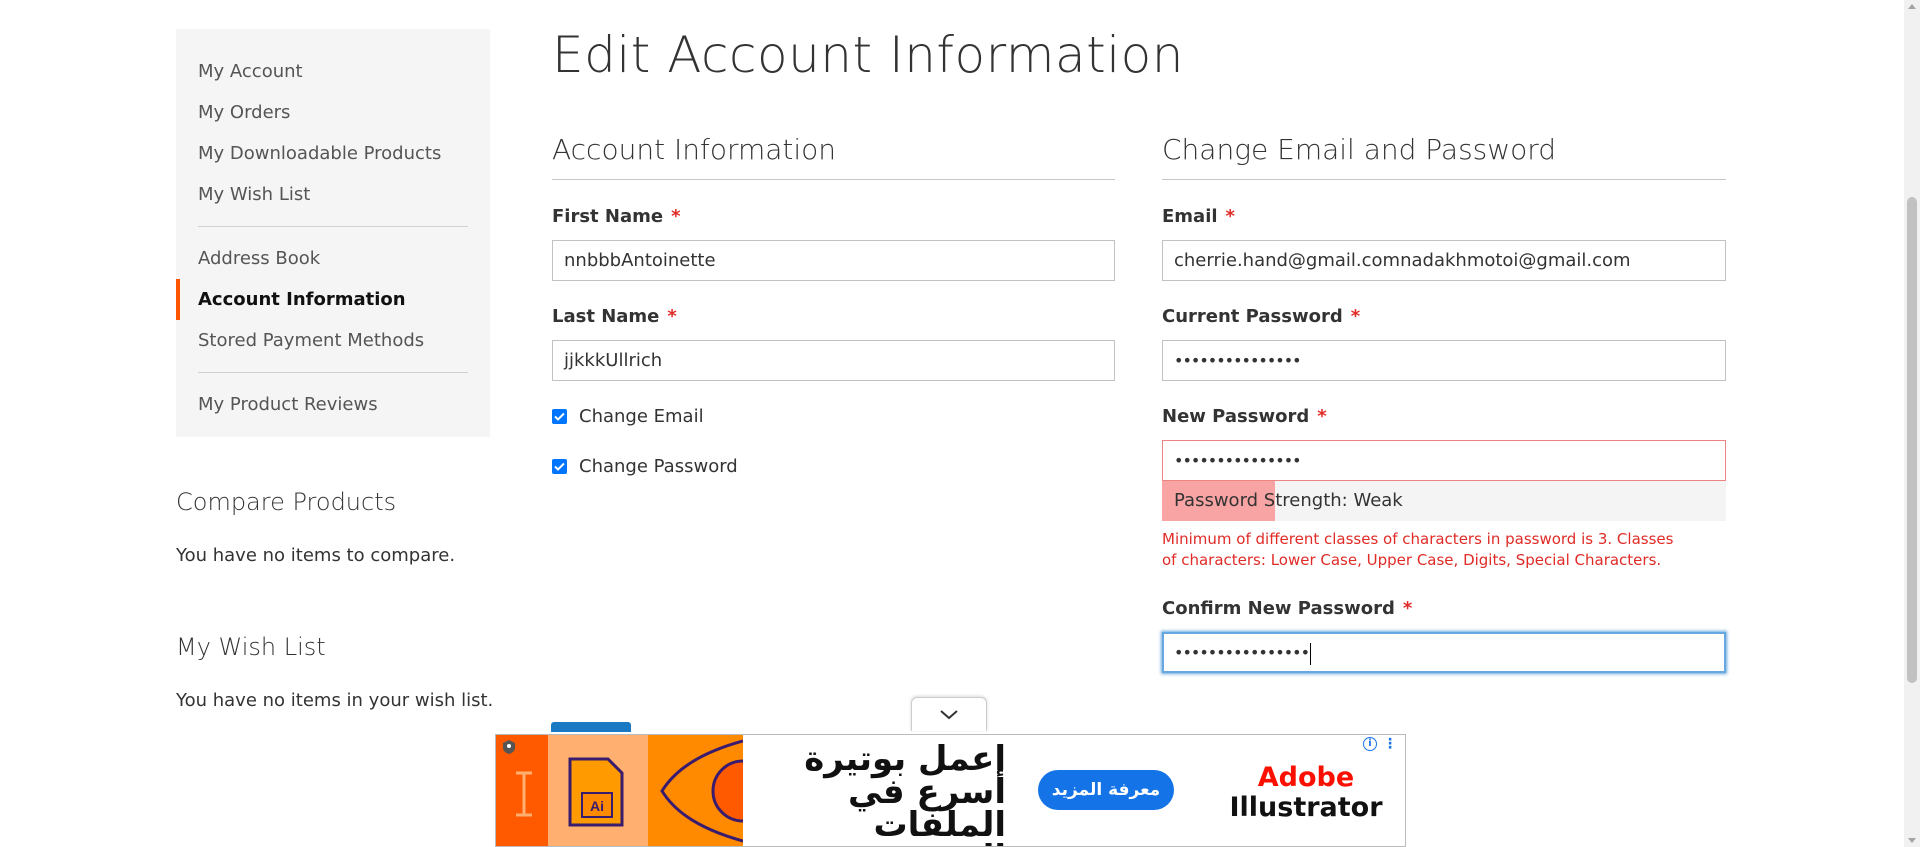 The image size is (1920, 847). Describe the element at coordinates (701, 791) in the screenshot. I see `pen-shape-icon` at that location.